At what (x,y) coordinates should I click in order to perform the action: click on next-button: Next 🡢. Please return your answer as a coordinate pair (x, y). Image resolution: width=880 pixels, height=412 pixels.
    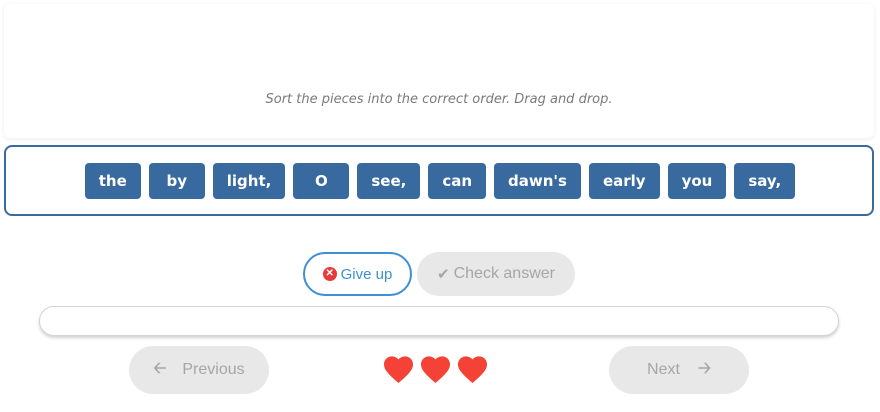
    Looking at the image, I should click on (679, 370).